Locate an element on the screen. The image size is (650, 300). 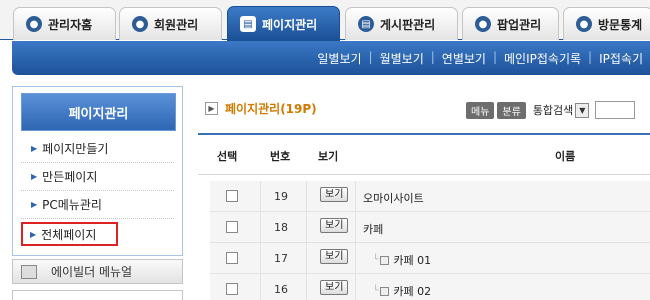
row-name-text: 카페 01 is located at coordinates (412, 260).